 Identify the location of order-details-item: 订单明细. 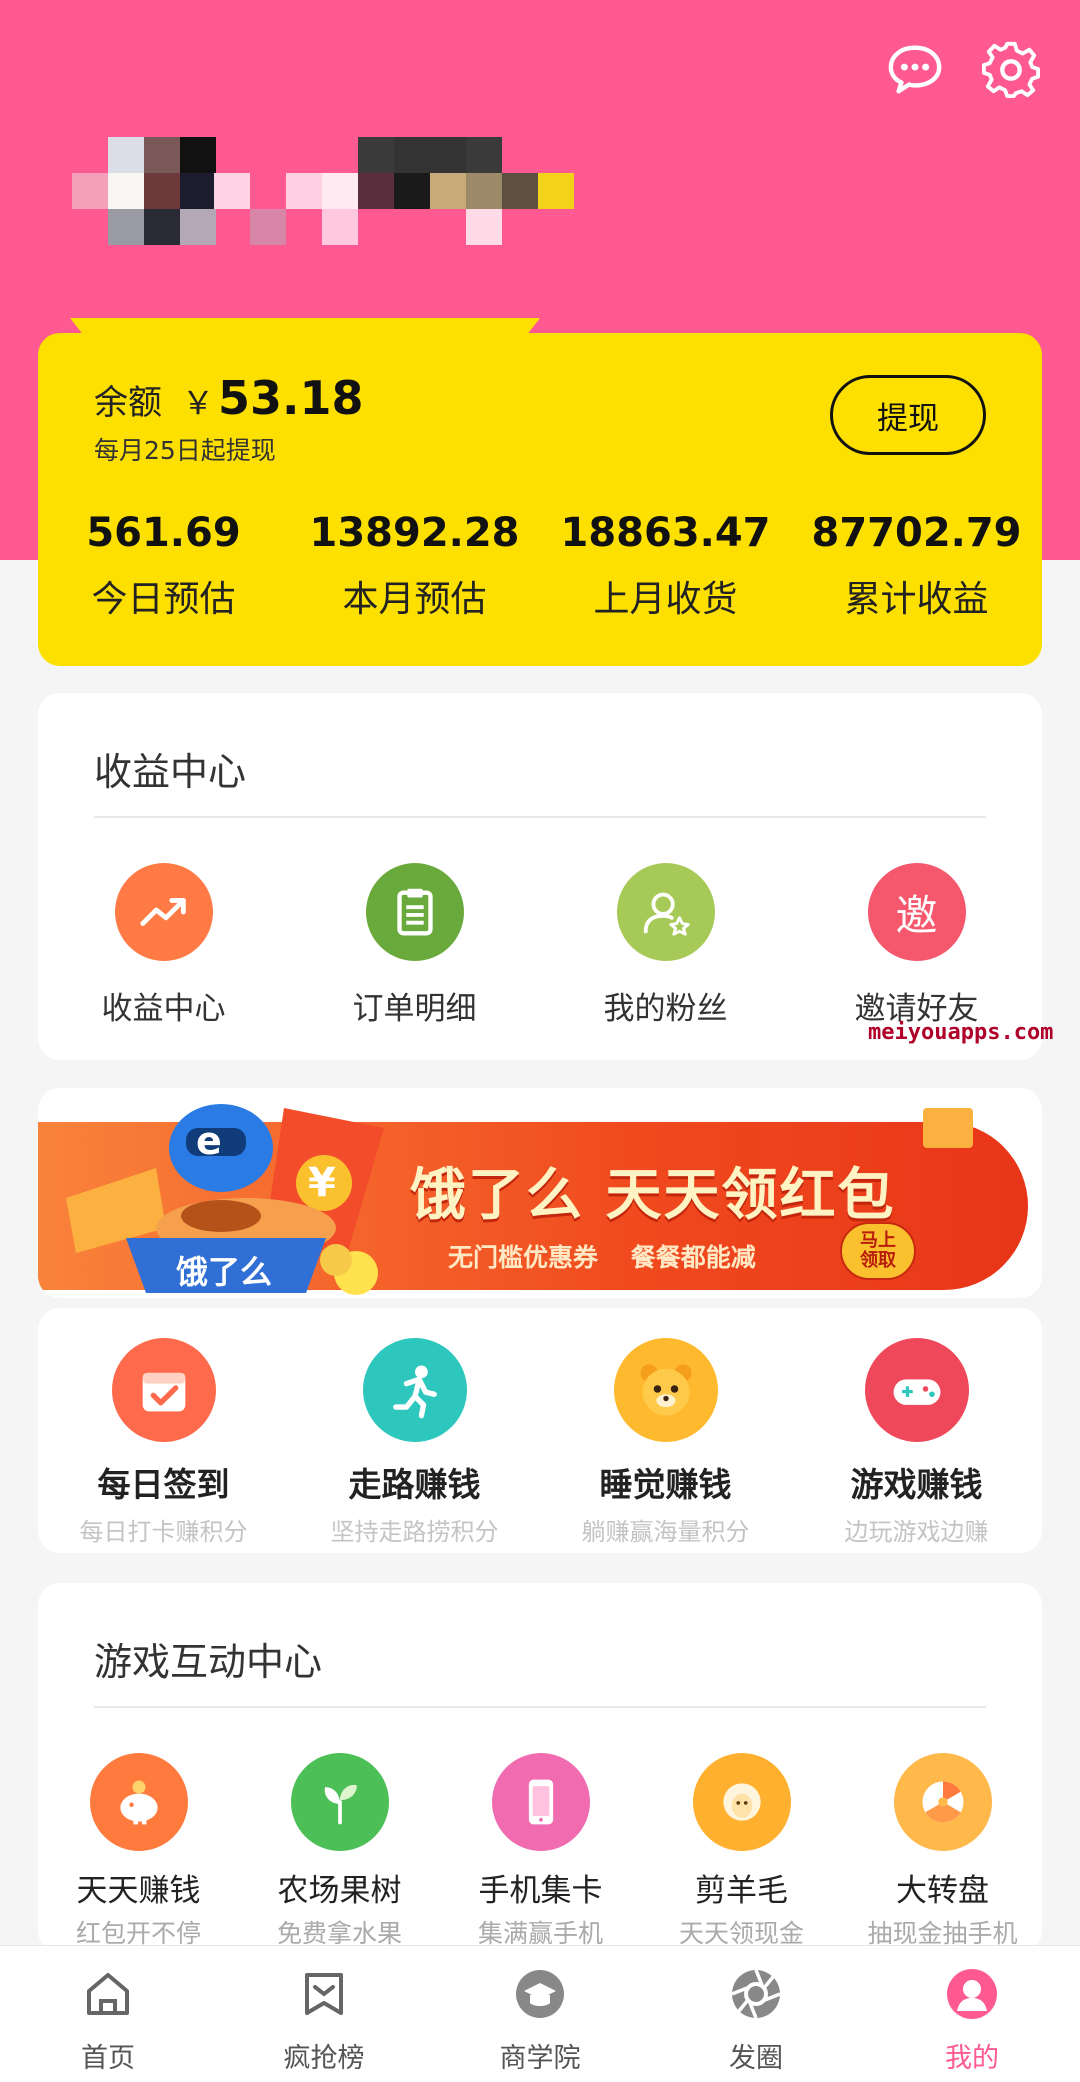
(414, 945).